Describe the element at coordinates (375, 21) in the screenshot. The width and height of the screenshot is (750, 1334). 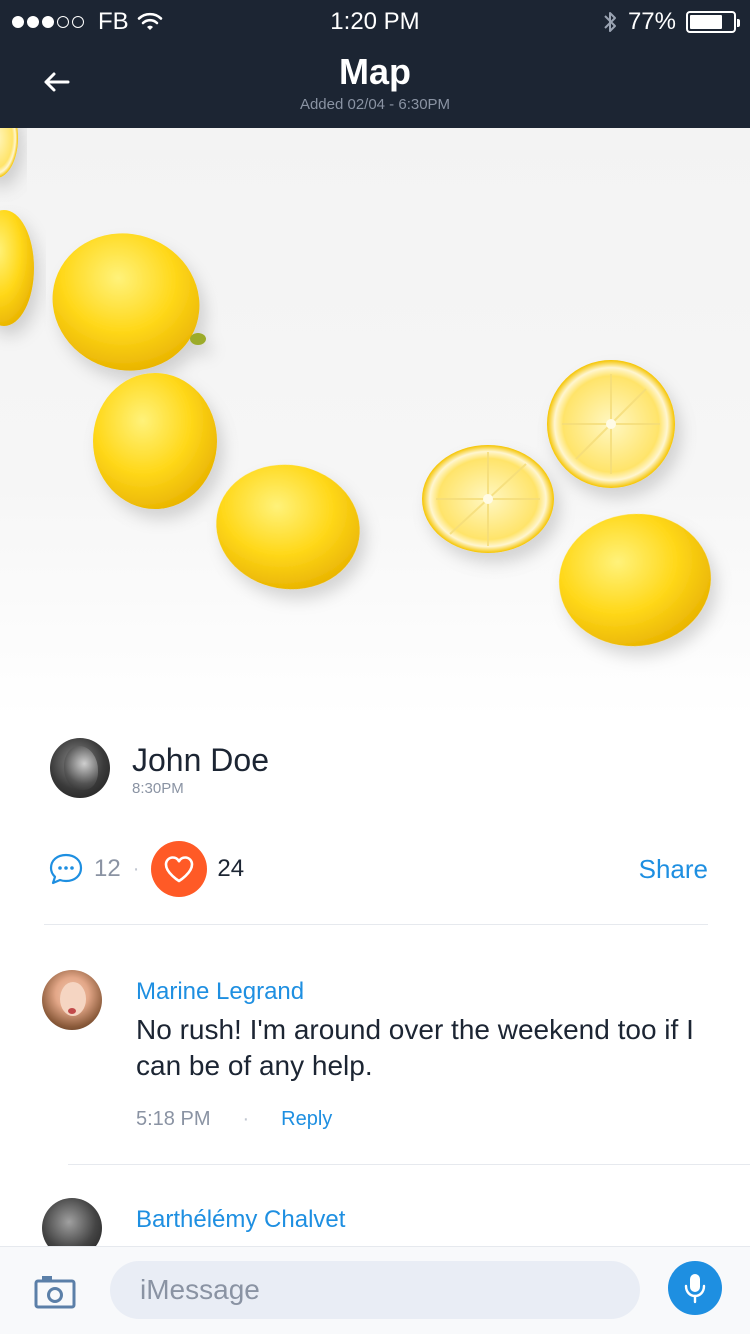
I see `status-bar: FB 1:20 PM 77%` at that location.